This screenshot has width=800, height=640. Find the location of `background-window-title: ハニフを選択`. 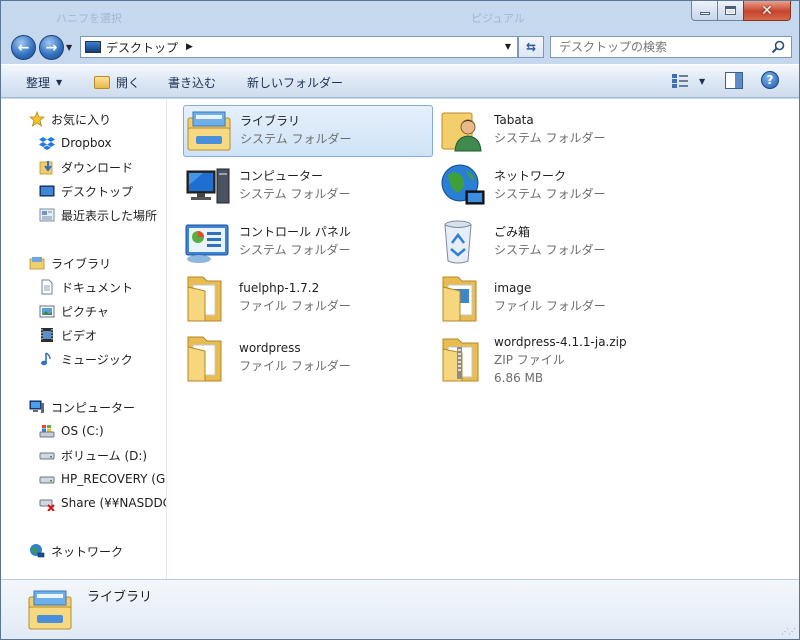

background-window-title: ハニフを選択 is located at coordinates (89, 18).